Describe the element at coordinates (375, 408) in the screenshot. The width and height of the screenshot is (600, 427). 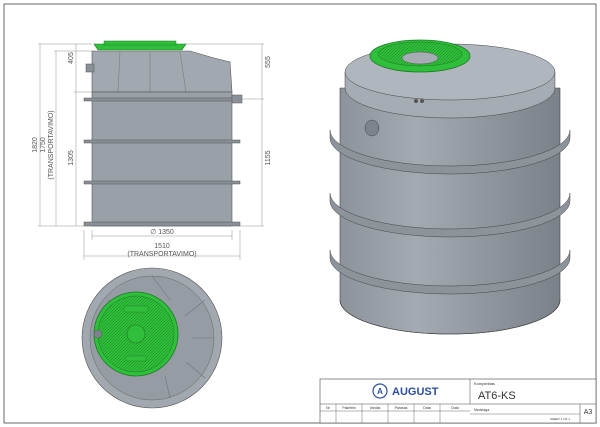
I see `header-cell: Vardas` at that location.